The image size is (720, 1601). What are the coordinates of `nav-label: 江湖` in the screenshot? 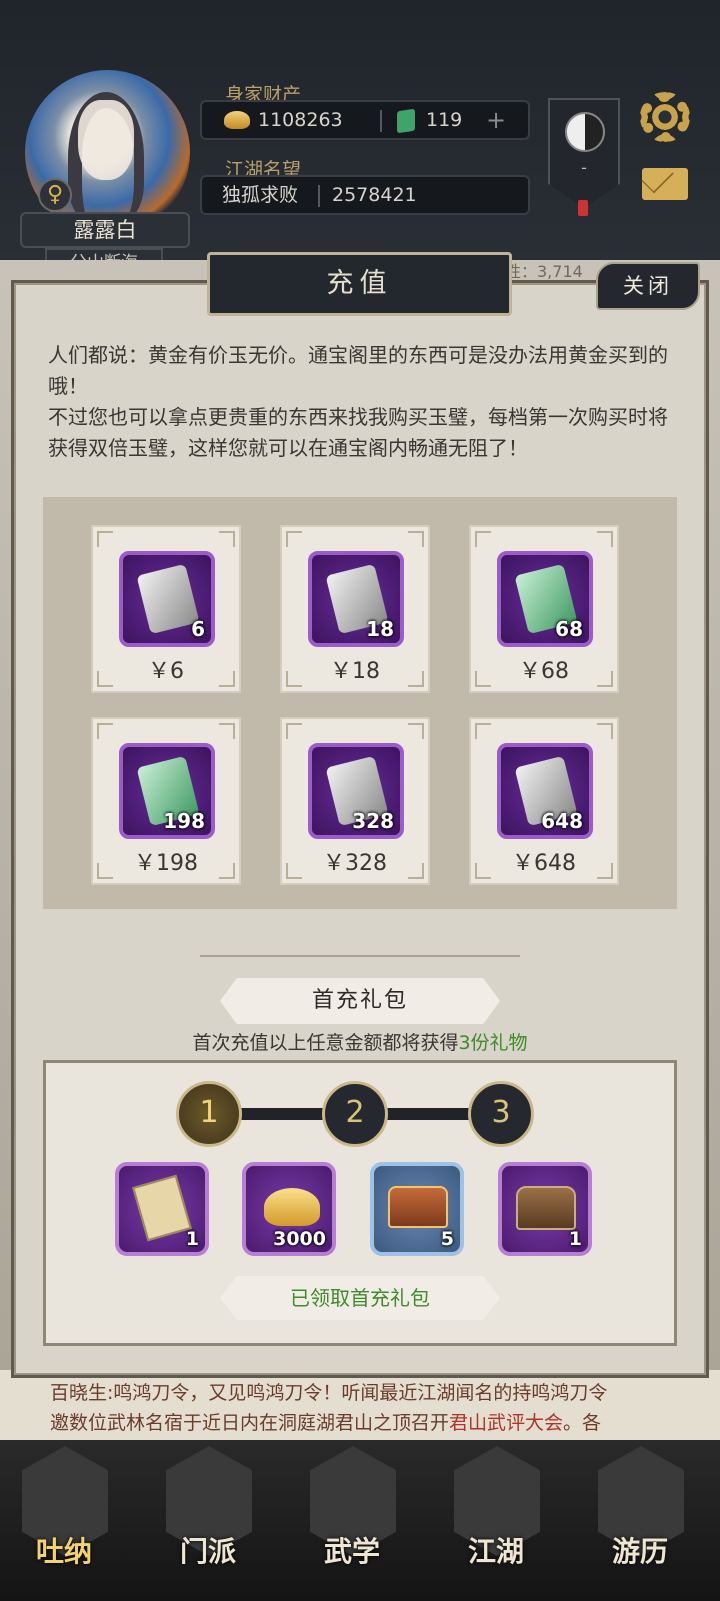 It's located at (495, 1551).